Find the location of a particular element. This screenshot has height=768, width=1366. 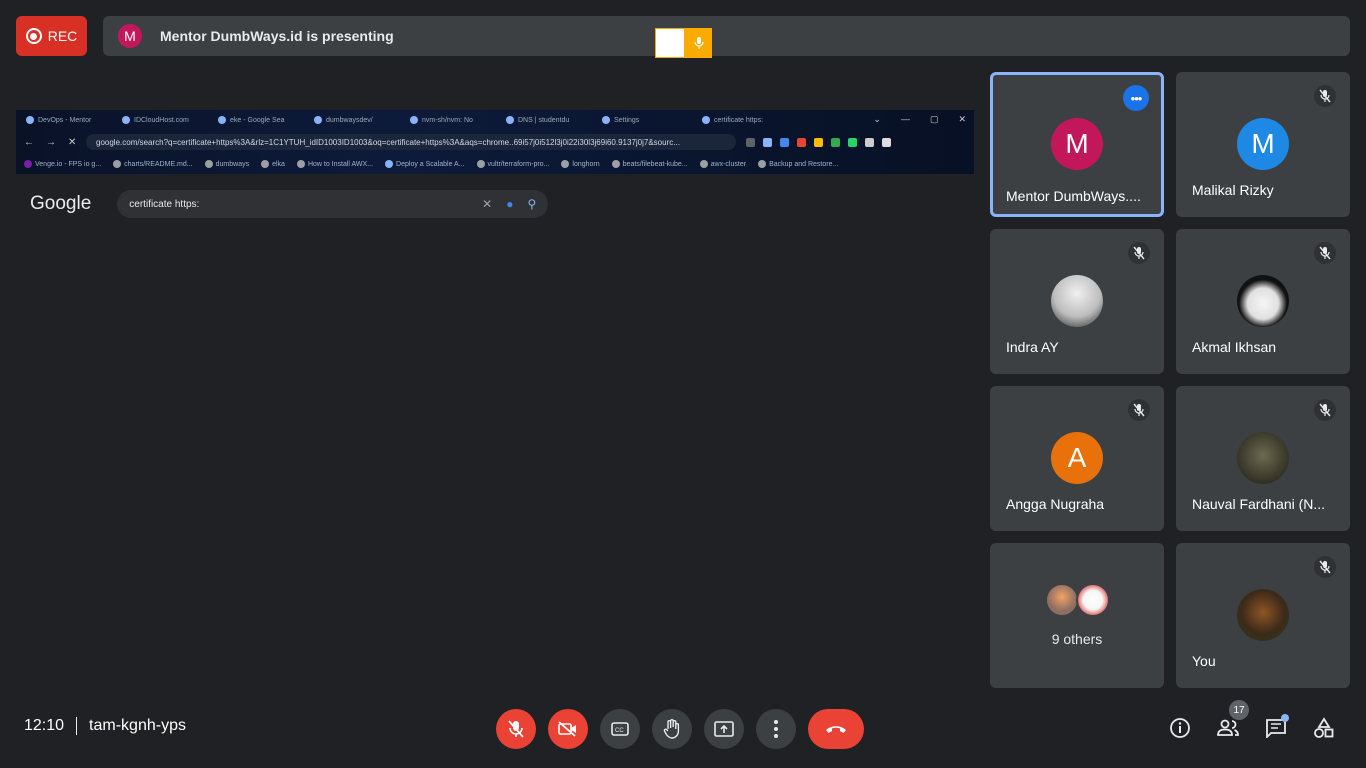

browser-tab: IDCloudHost.com is located at coordinates (160, 120).